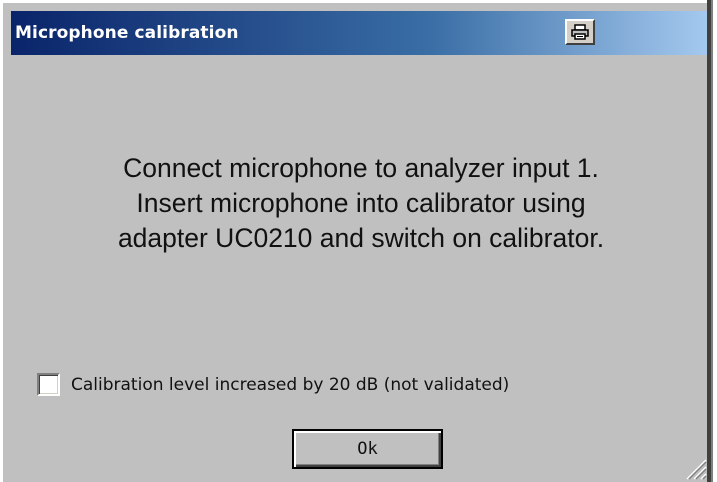 The image size is (717, 482). I want to click on calibration-level-checkbox, so click(48, 384).